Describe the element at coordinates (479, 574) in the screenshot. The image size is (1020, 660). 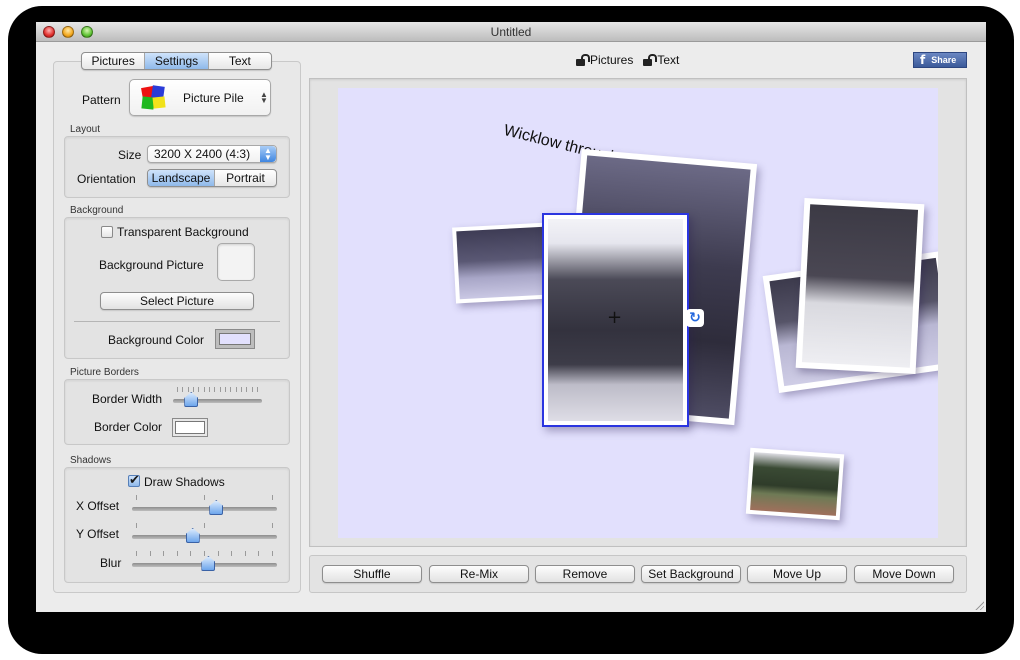
I see `remix-button: Re-Mix` at that location.